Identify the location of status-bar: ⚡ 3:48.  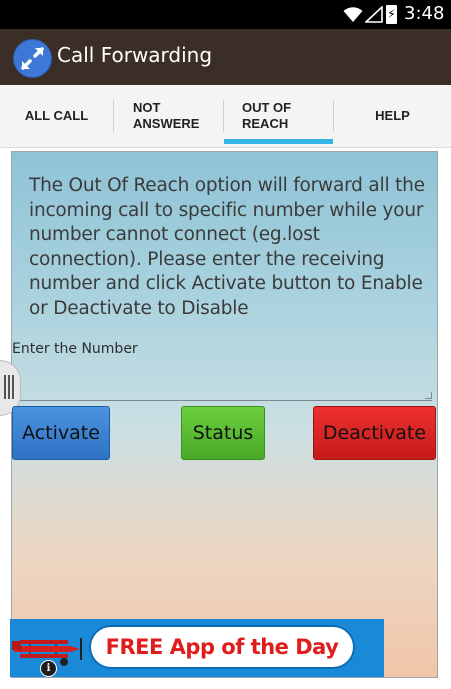
(225, 14).